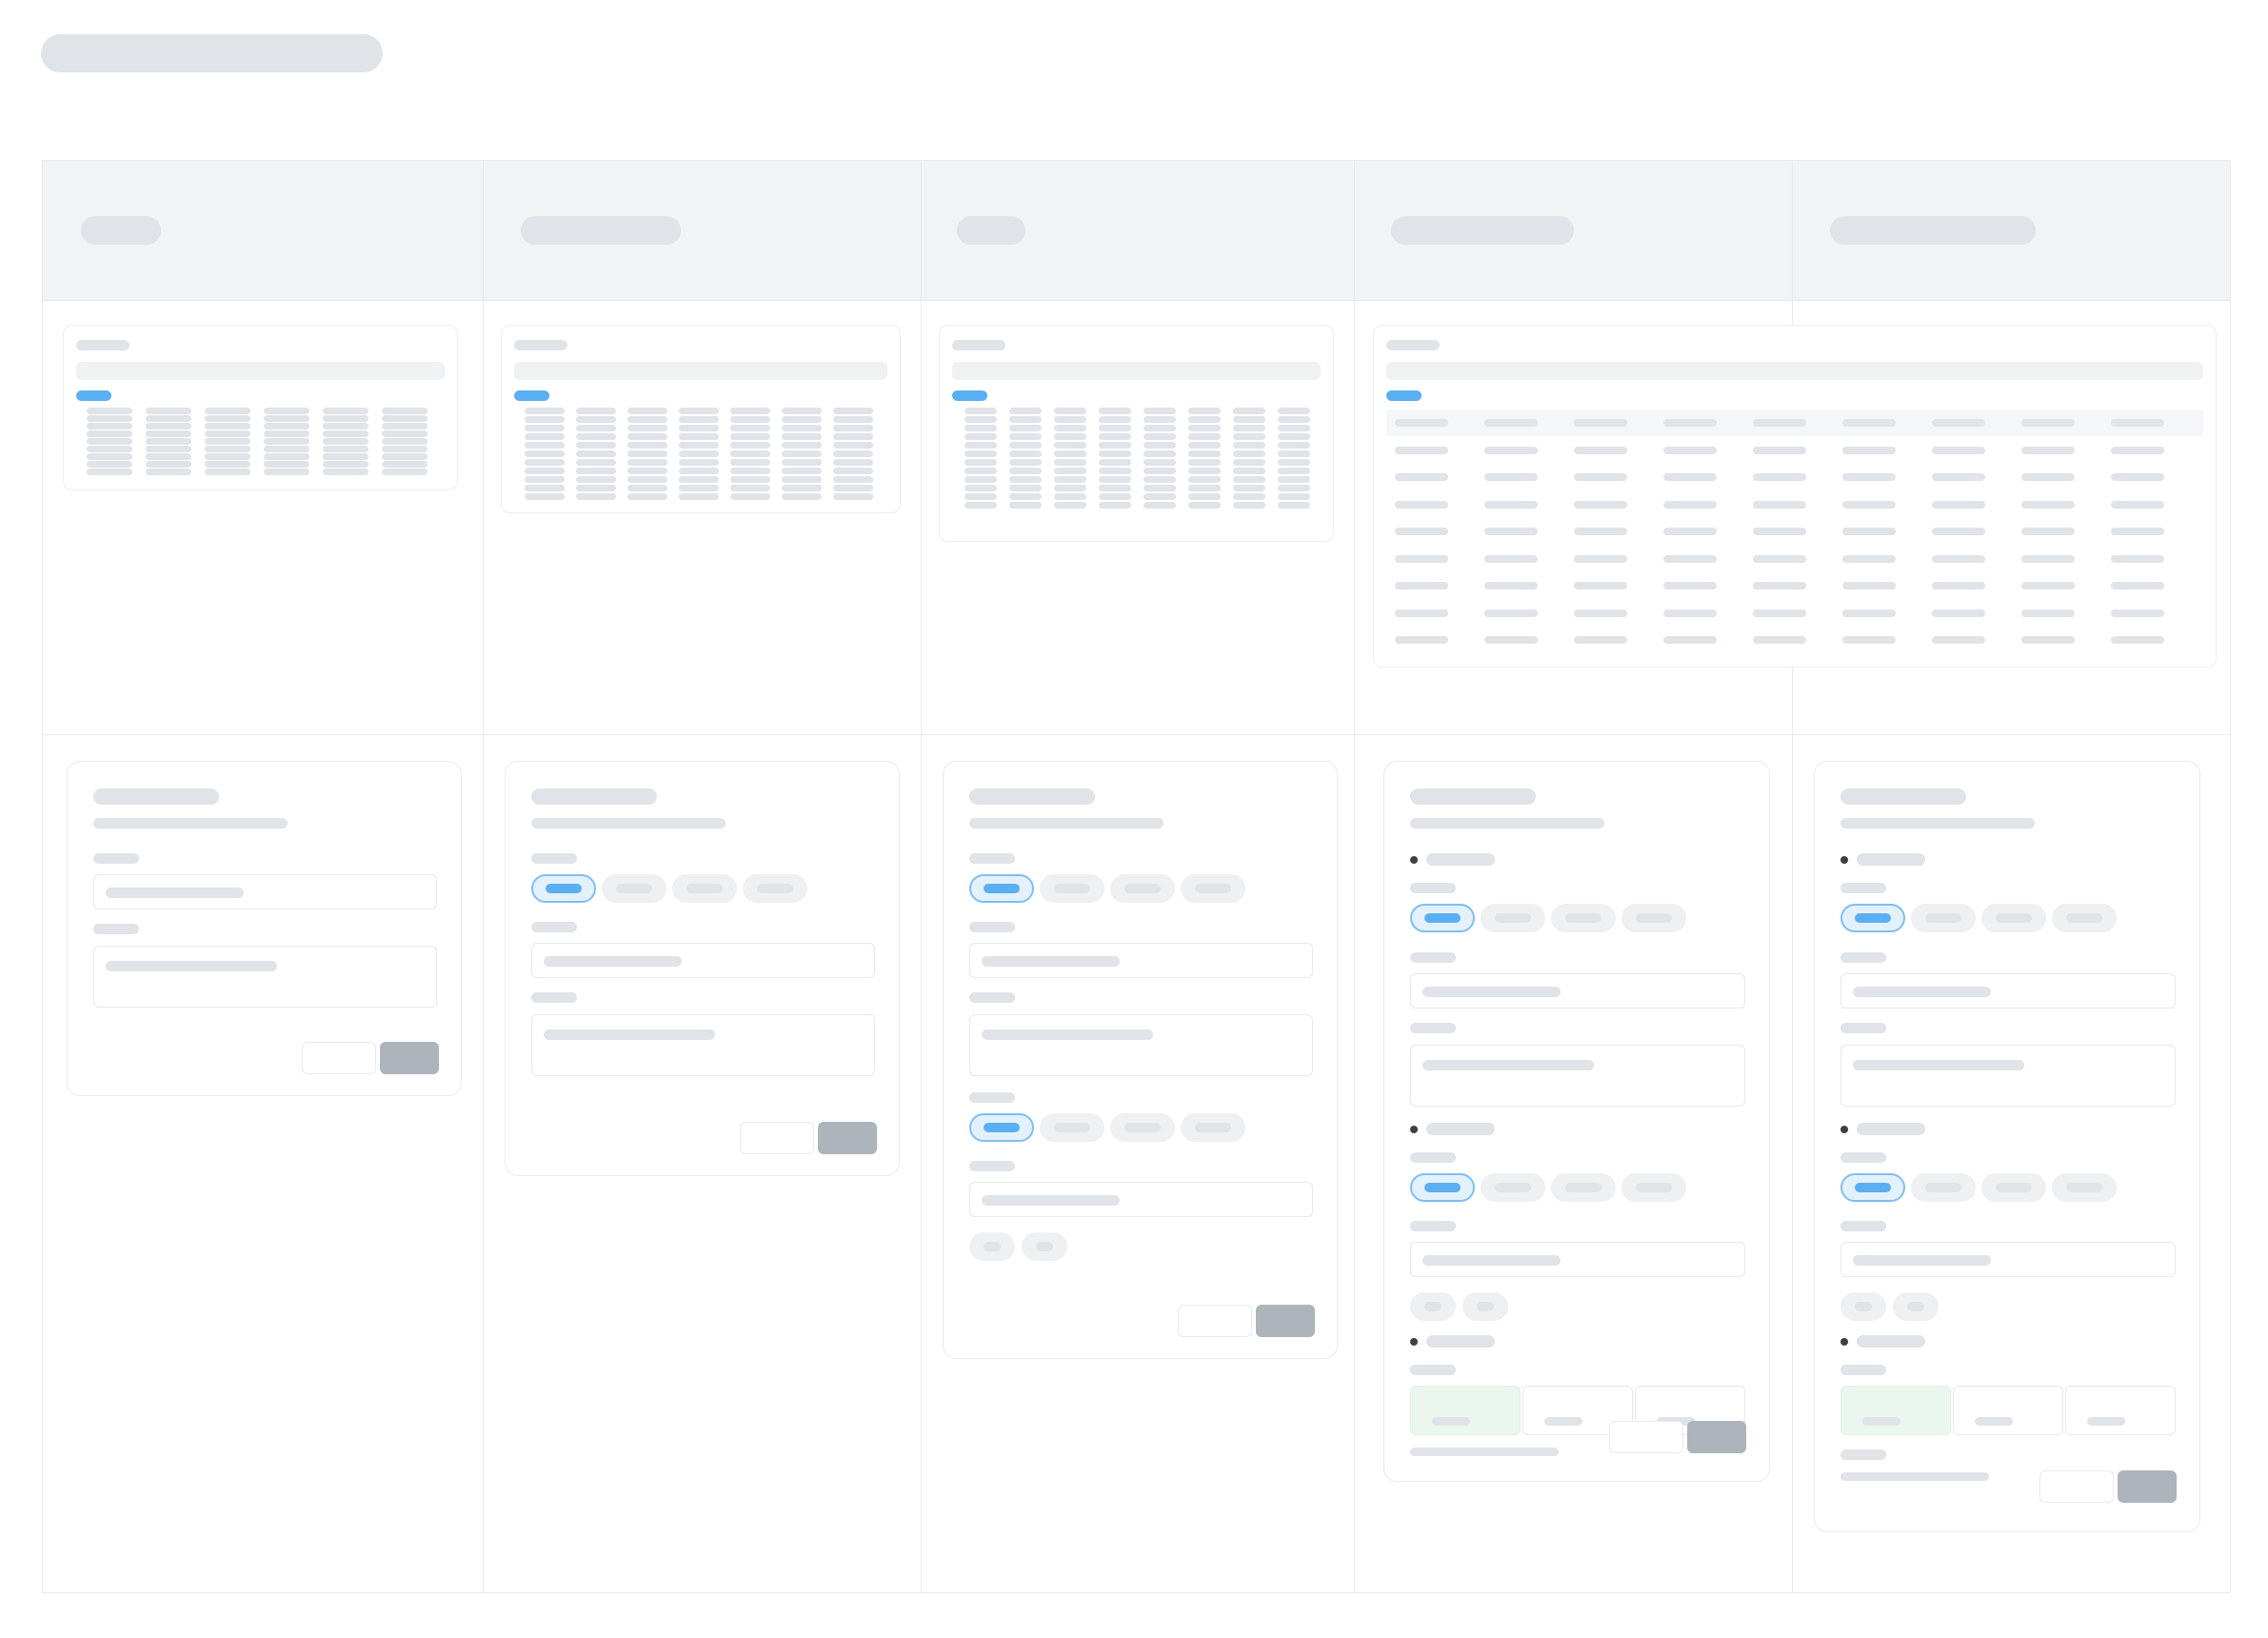 The height and width of the screenshot is (1638, 2268). I want to click on section-bullet, so click(1844, 1129).